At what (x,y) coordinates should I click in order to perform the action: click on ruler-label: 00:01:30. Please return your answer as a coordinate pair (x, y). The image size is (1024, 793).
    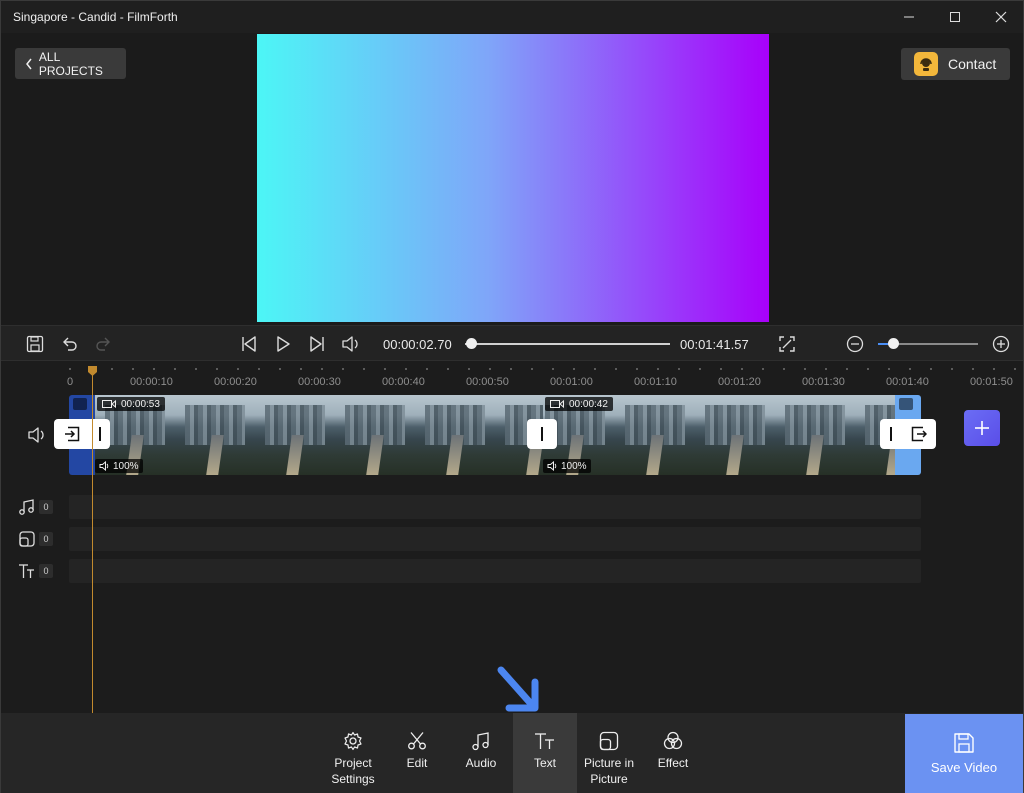
    Looking at the image, I should click on (823, 382).